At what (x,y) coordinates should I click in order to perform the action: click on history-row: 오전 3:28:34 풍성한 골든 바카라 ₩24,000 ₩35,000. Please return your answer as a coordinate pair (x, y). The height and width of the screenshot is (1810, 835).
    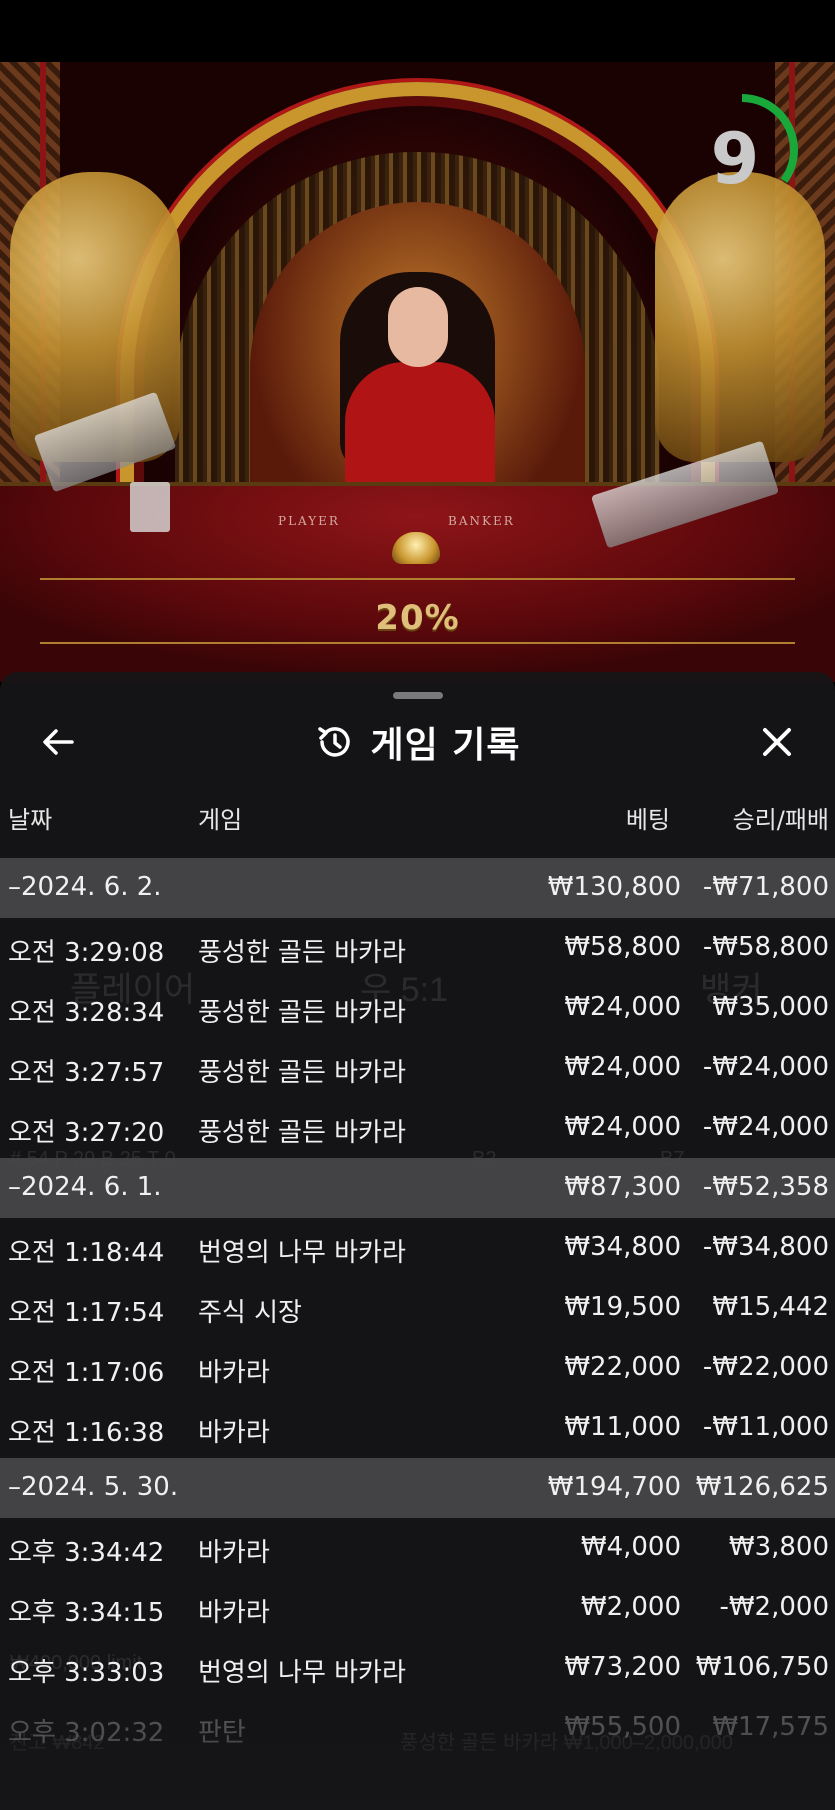
    Looking at the image, I should click on (417, 1008).